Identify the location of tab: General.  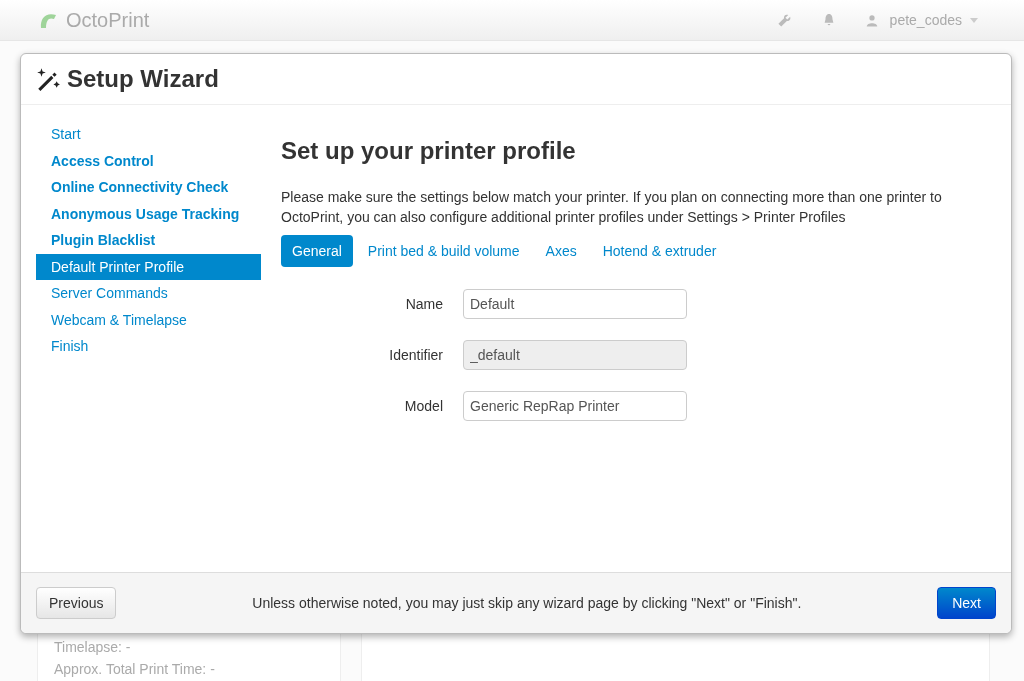
(317, 251).